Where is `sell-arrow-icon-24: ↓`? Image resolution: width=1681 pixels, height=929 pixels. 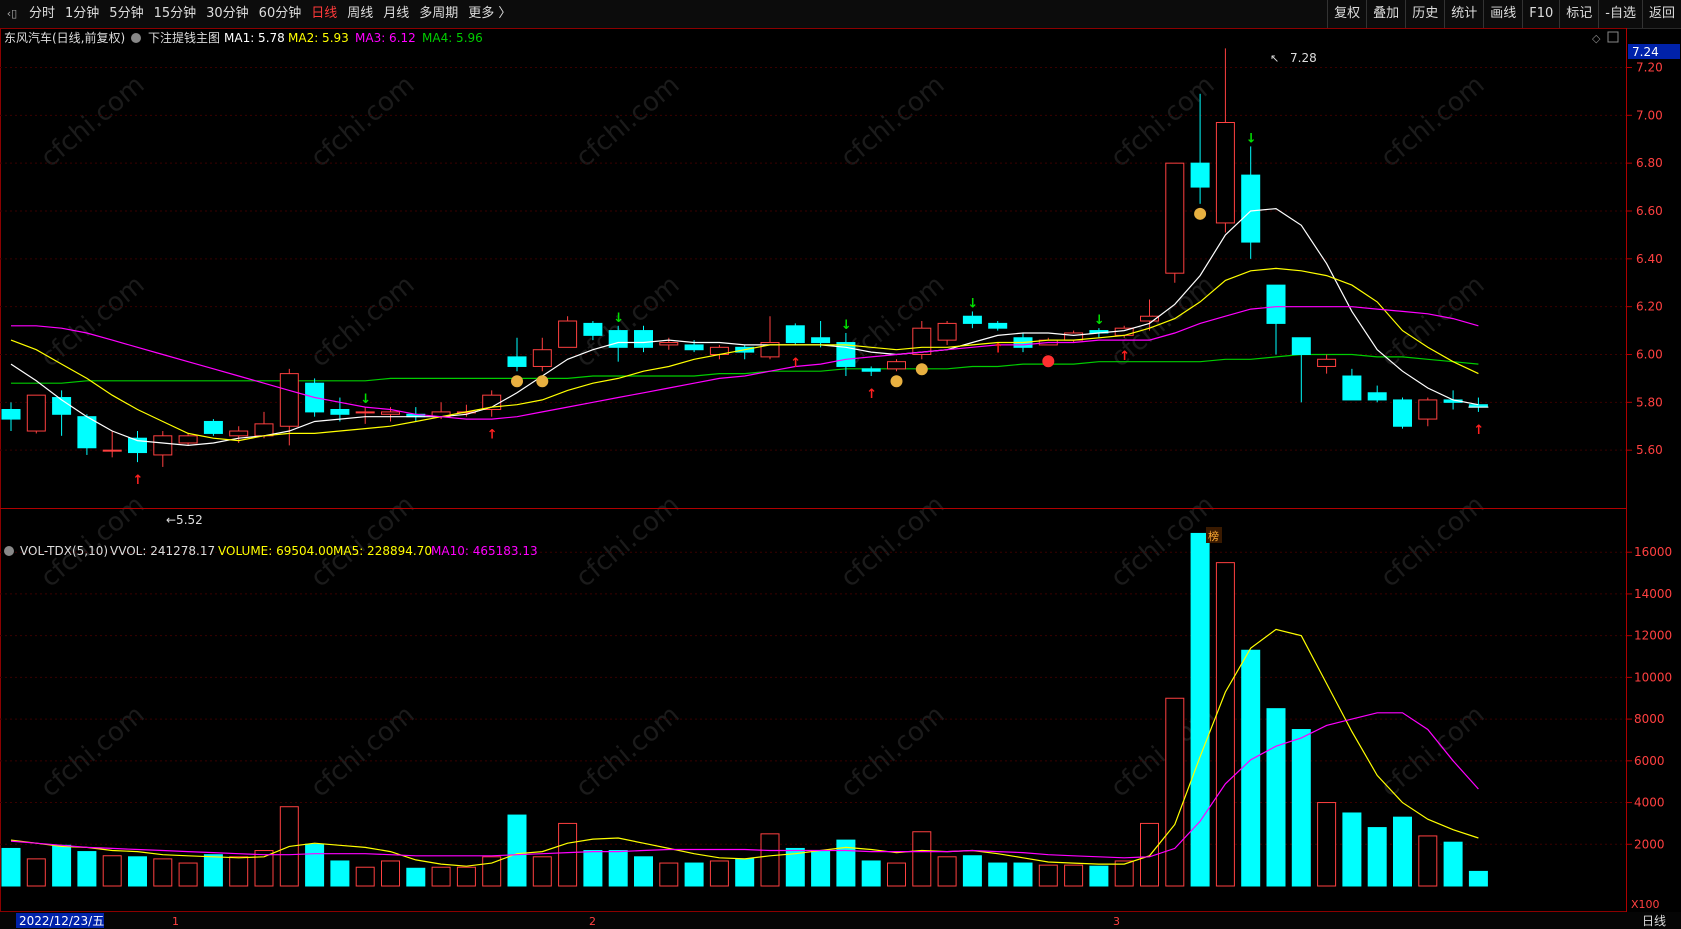
sell-arrow-icon-24: ↓ is located at coordinates (618, 318).